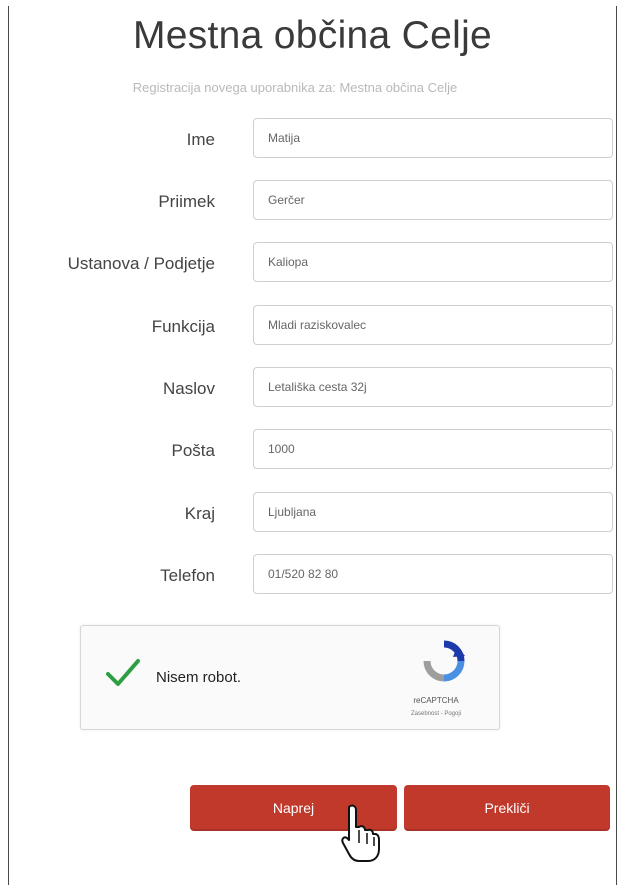 Image resolution: width=625 pixels, height=891 pixels. Describe the element at coordinates (199, 677) in the screenshot. I see `captcha-label: Nisem robot.` at that location.